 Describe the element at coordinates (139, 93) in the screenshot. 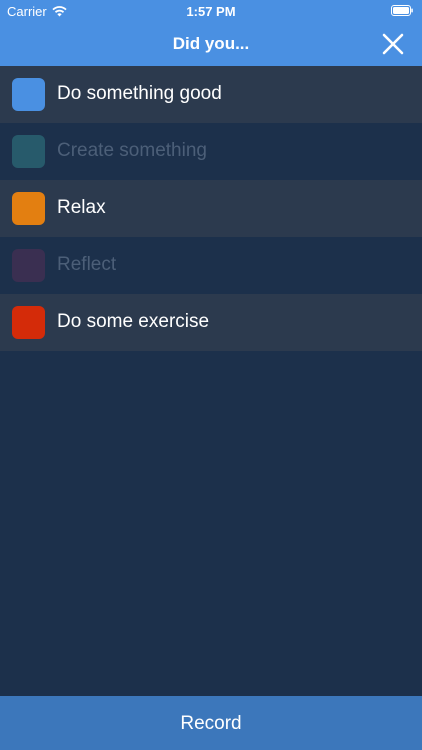

I see `activity-label: Do something good` at that location.